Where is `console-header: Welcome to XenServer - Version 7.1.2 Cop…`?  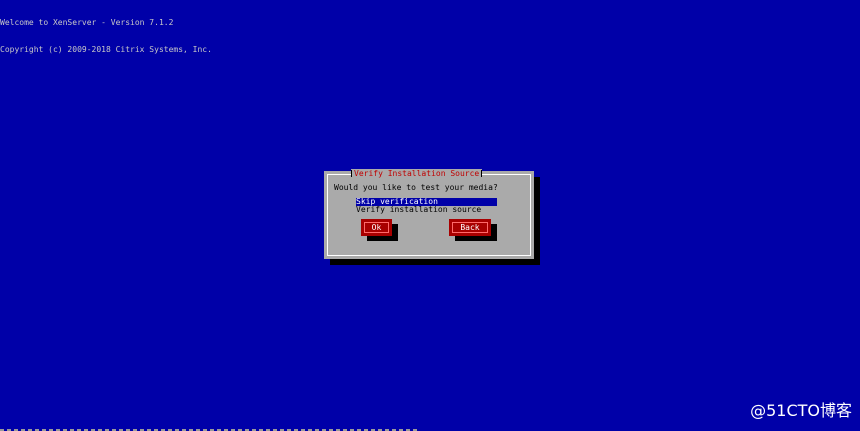
console-header: Welcome to XenServer - Version 7.1.2 Cop… is located at coordinates (106, 31).